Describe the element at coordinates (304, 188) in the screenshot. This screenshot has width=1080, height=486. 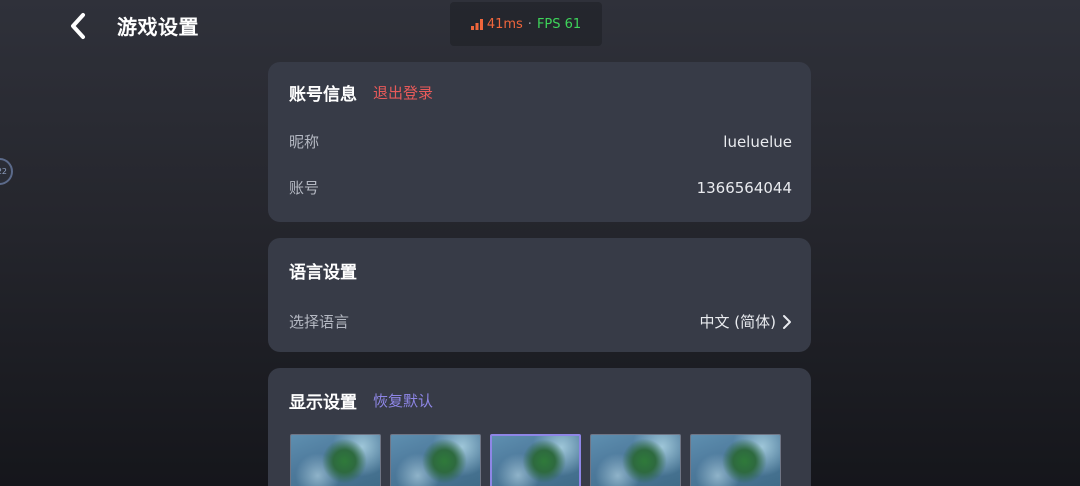
I see `account-label: 账号` at that location.